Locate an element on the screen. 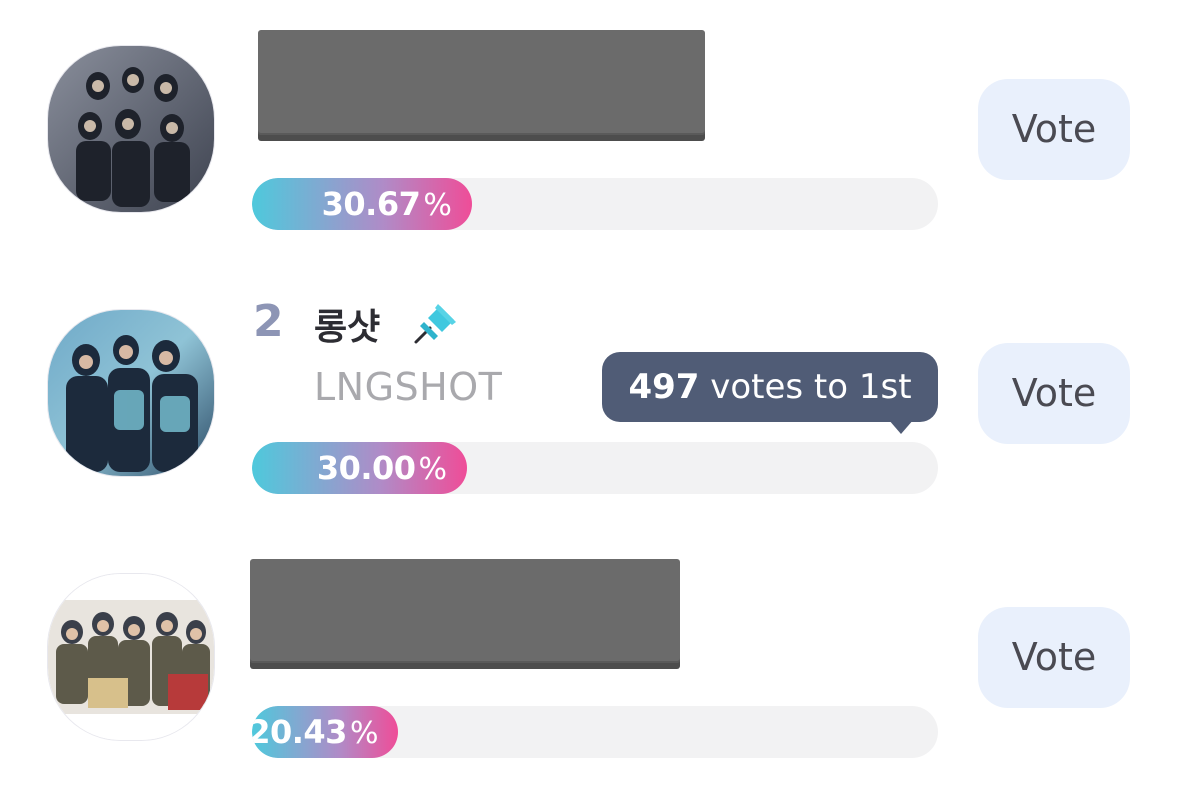 Image resolution: width=1179 pixels, height=796 pixels. vote-percentage-label-3: 20.43% is located at coordinates (315, 732).